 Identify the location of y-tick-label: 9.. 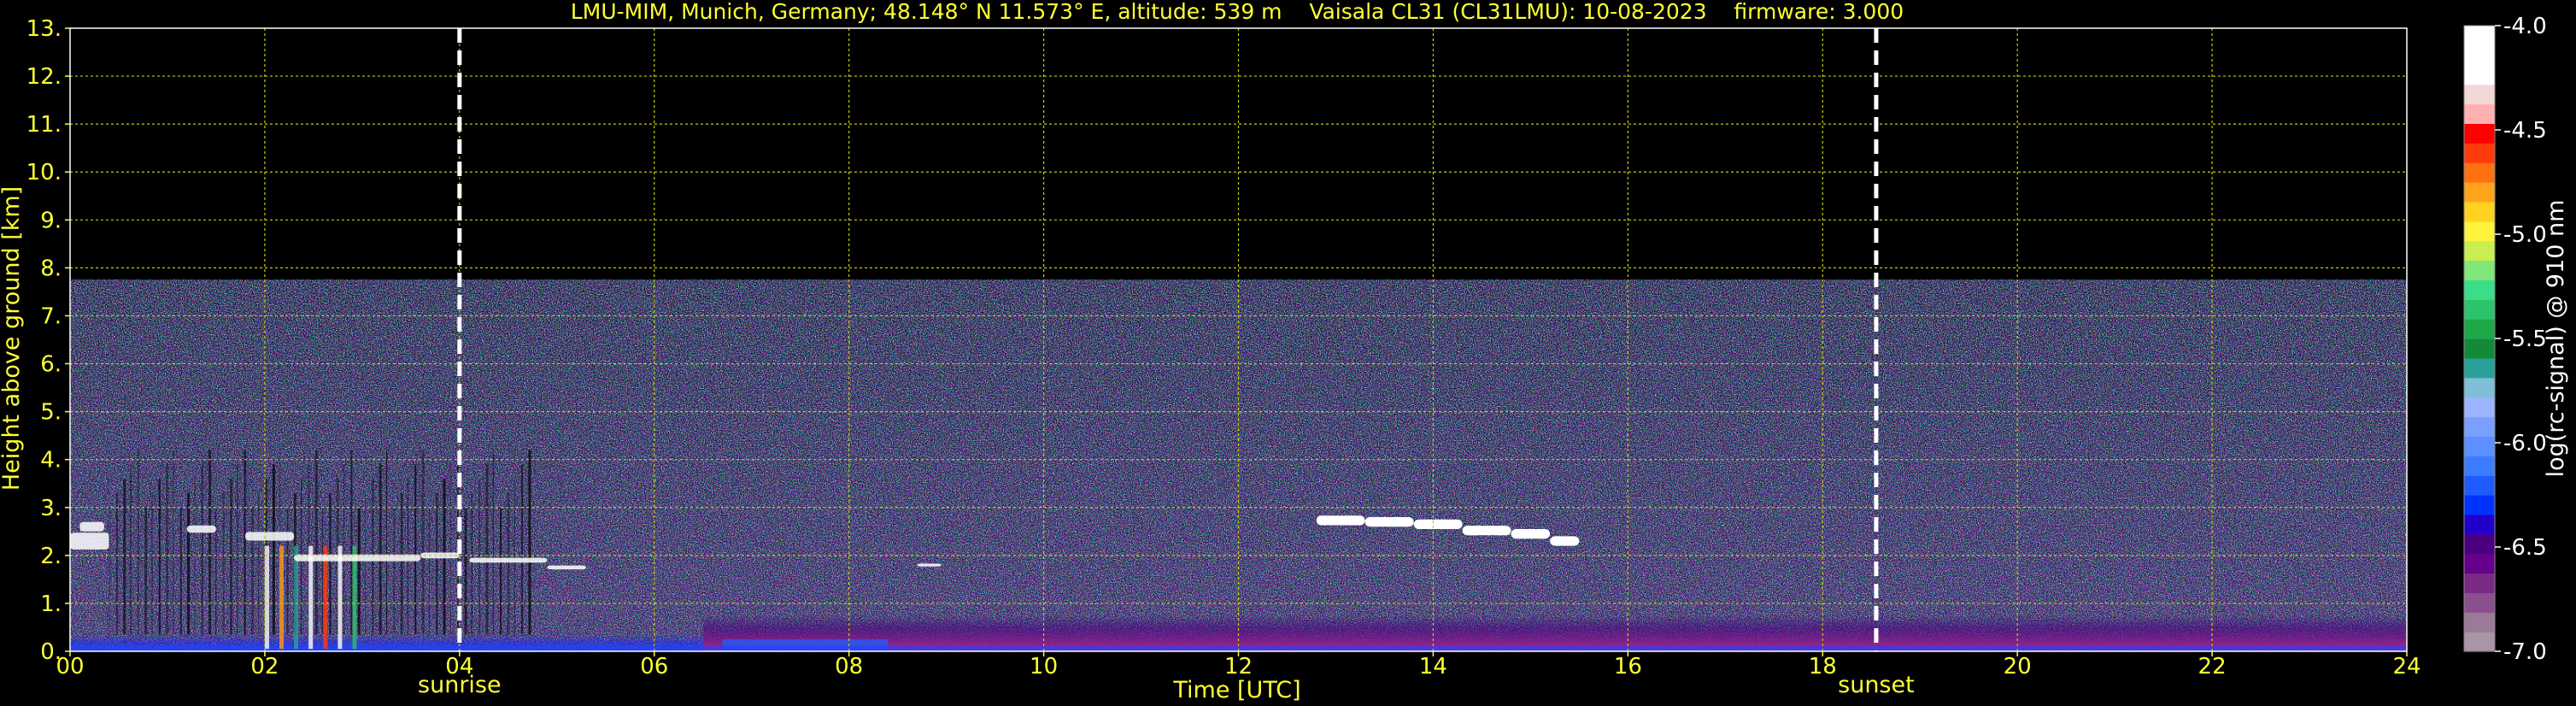
(51, 220).